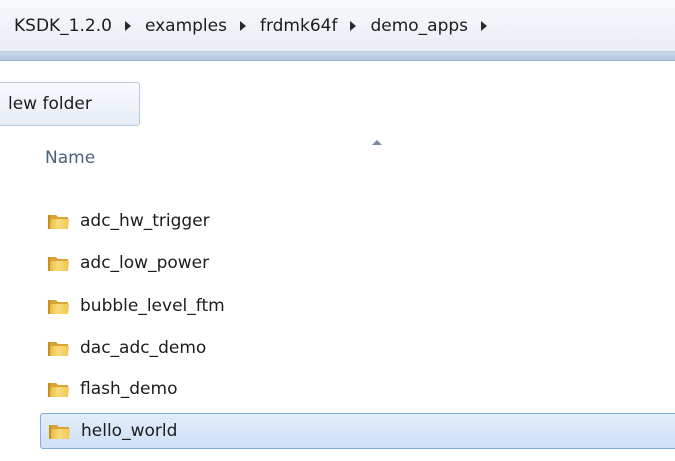 The width and height of the screenshot is (675, 461). I want to click on breadcrumb-item-ksdk: KSDK_1.2.0, so click(63, 26).